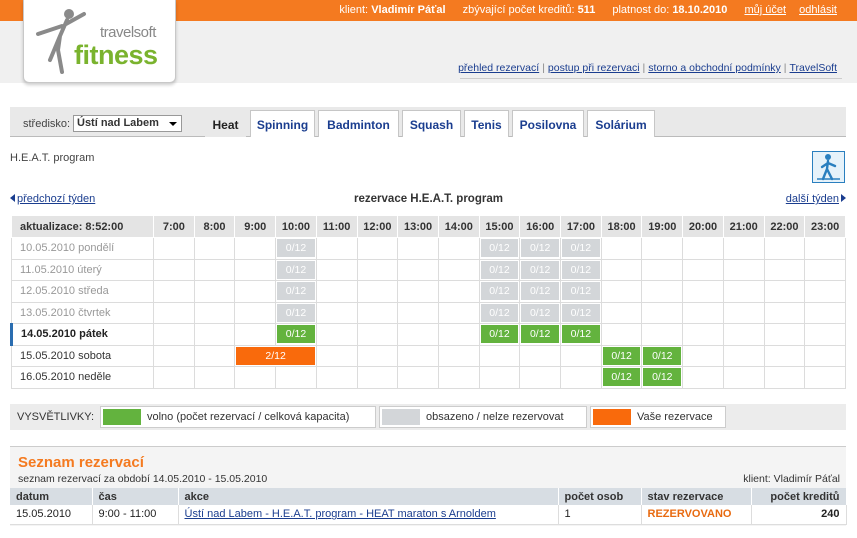 This screenshot has width=857, height=538. I want to click on link-terms: storno a obchodní podmínky, so click(714, 68).